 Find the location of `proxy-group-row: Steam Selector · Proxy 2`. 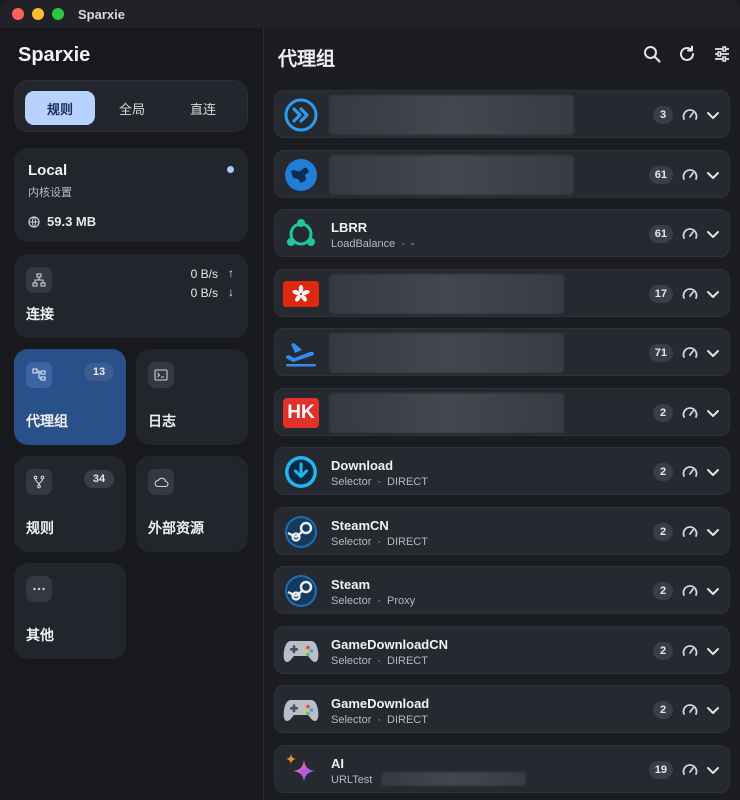

proxy-group-row: Steam Selector · Proxy 2 is located at coordinates (502, 590).